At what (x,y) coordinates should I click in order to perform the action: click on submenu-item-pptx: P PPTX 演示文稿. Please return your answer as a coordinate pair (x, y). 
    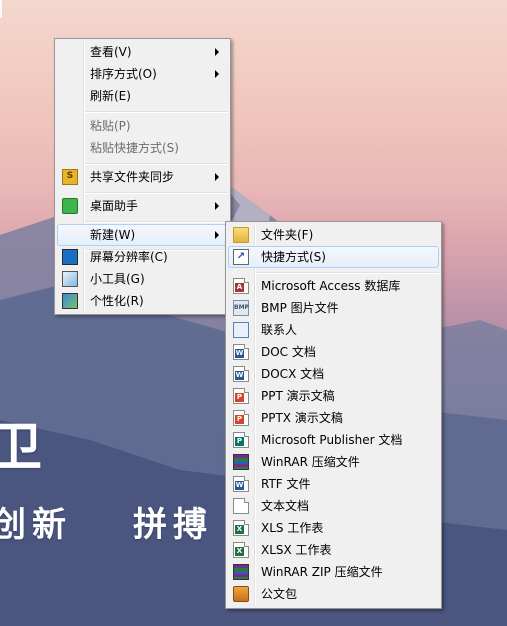
    Looking at the image, I should click on (333, 418).